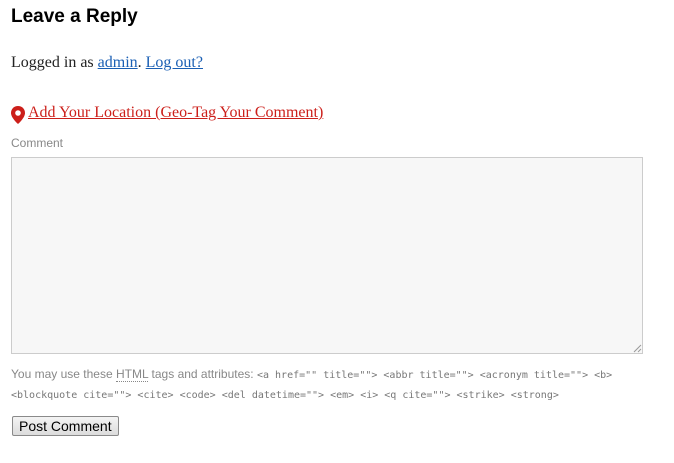 The image size is (674, 463). I want to click on logged-in-line: Logged in as admin. Log out?, so click(107, 63).